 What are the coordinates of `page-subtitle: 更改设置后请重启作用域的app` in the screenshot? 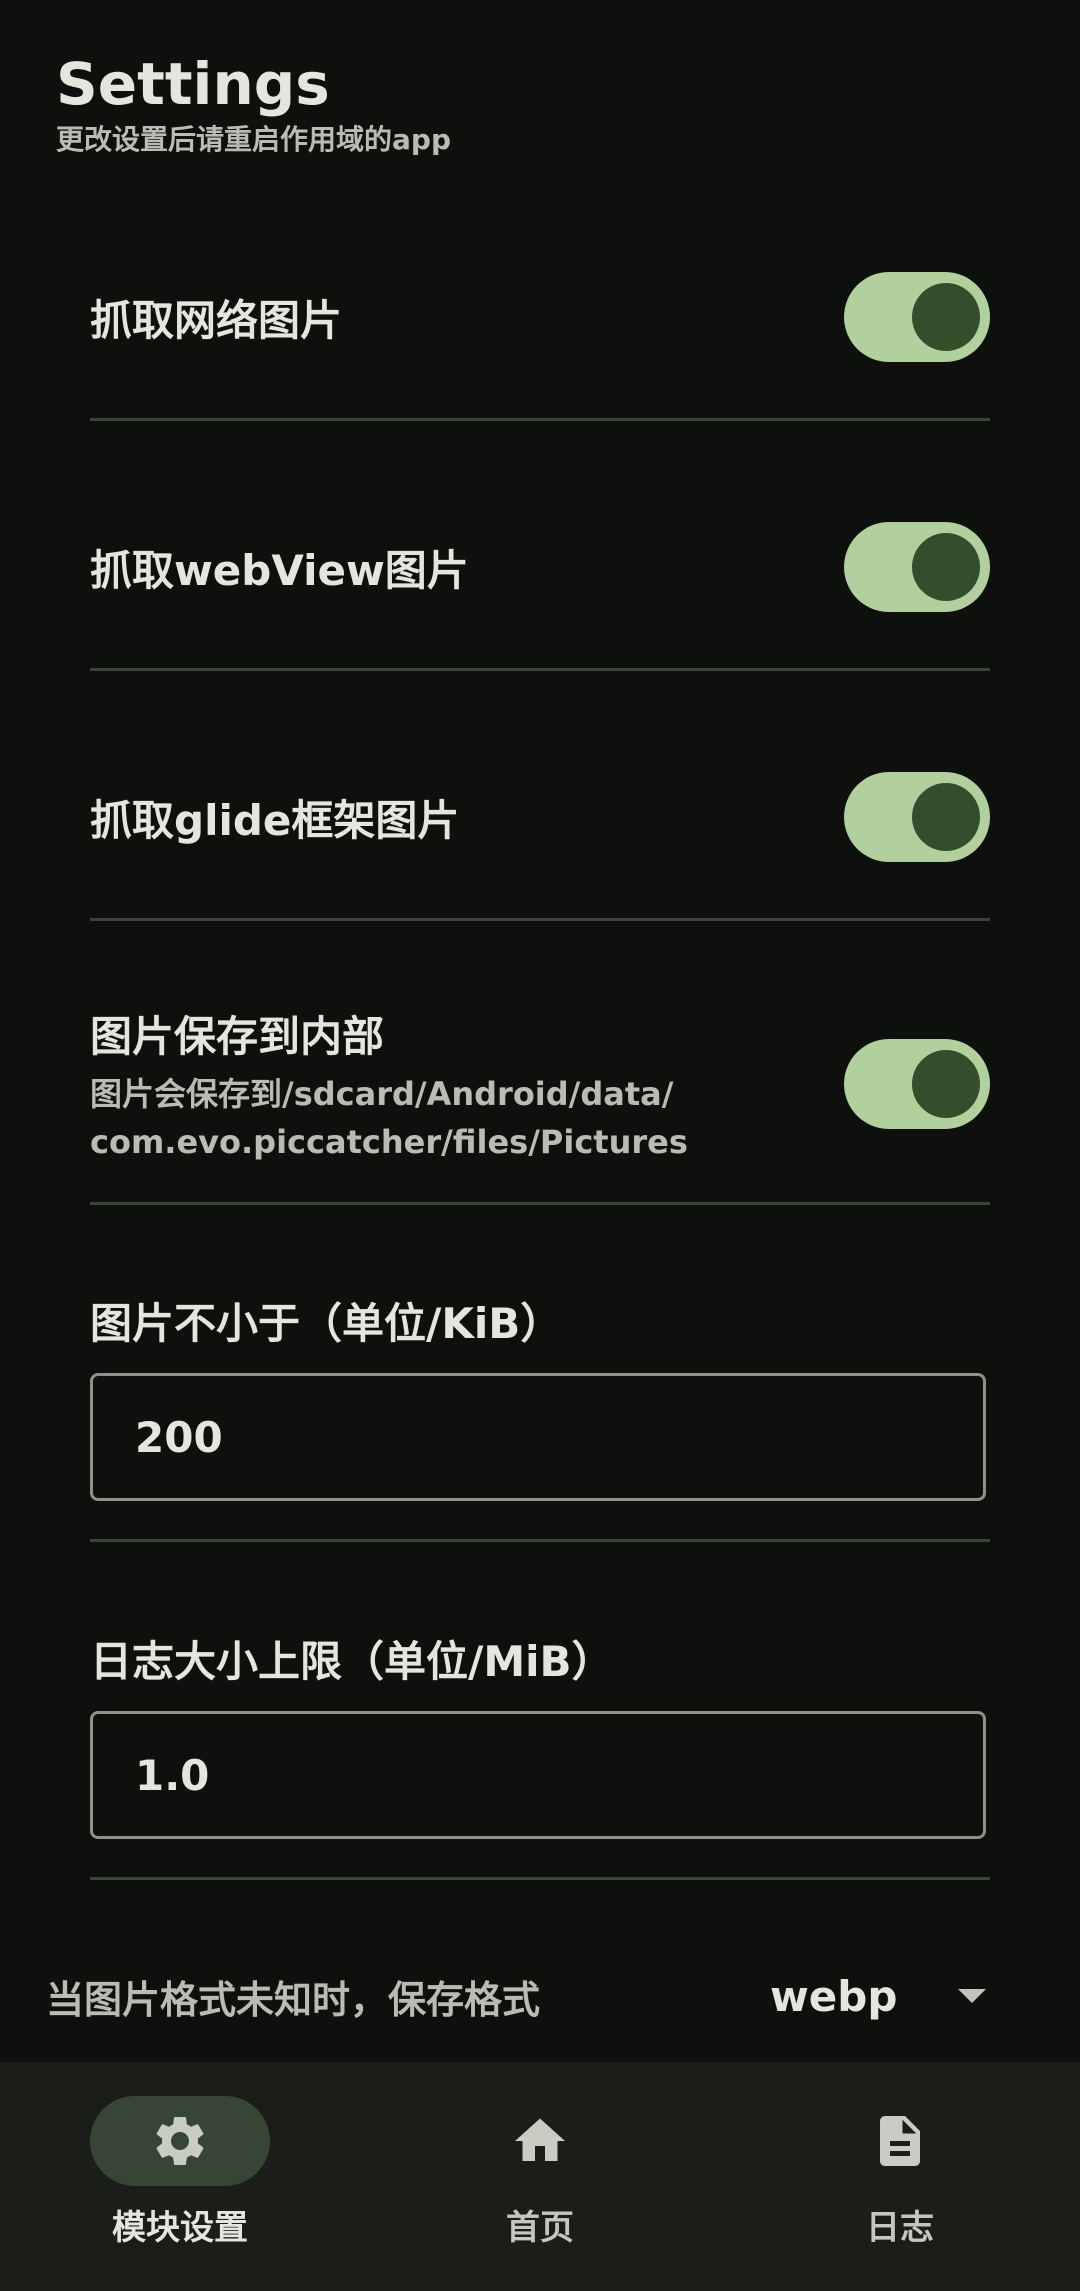 It's located at (253, 139).